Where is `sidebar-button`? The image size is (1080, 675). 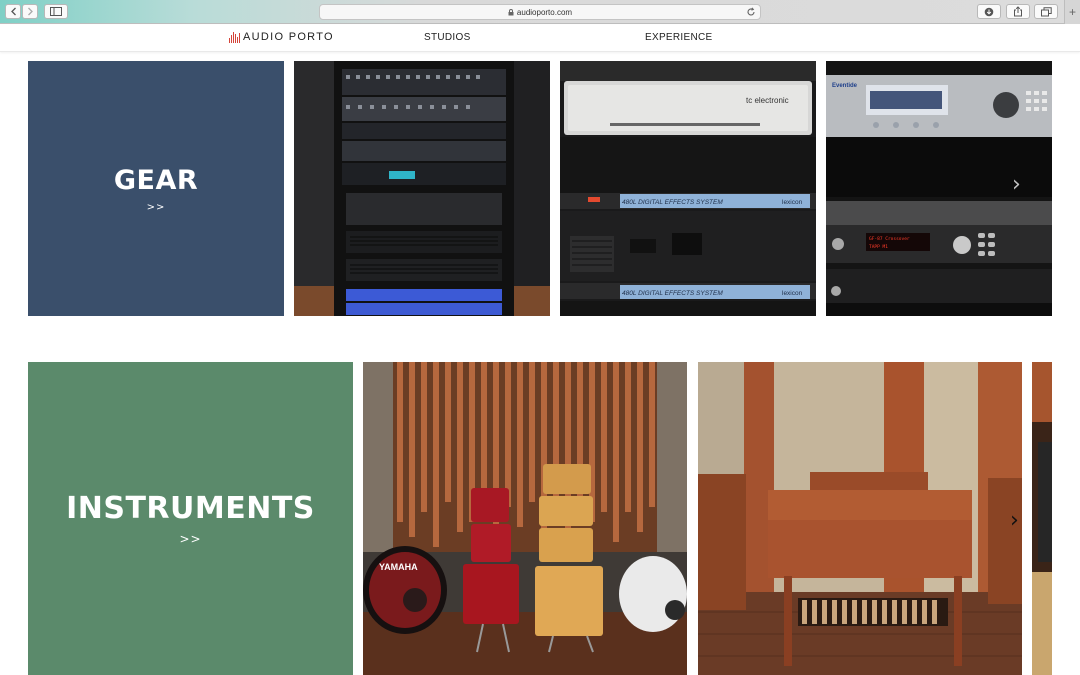
sidebar-button is located at coordinates (56, 11).